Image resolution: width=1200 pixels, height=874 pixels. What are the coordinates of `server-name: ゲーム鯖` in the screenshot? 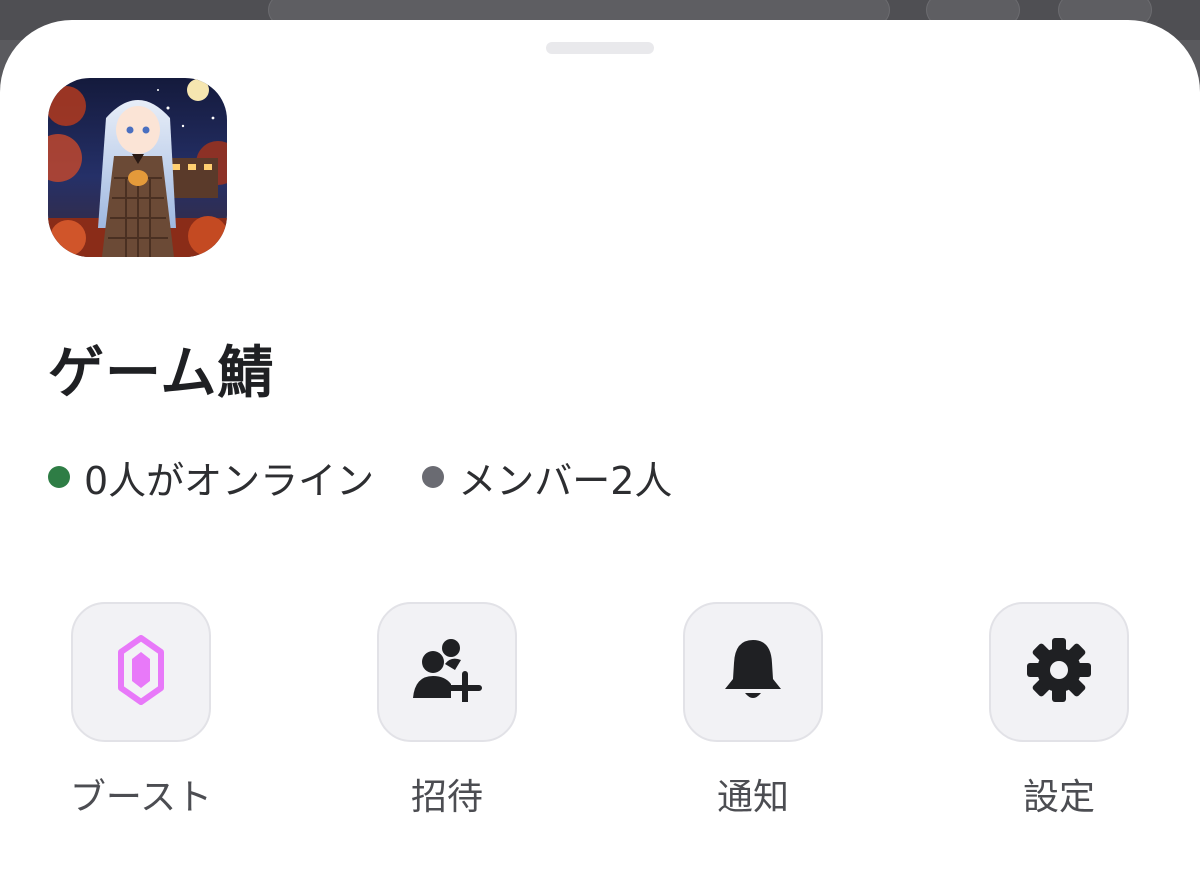 It's located at (161, 373).